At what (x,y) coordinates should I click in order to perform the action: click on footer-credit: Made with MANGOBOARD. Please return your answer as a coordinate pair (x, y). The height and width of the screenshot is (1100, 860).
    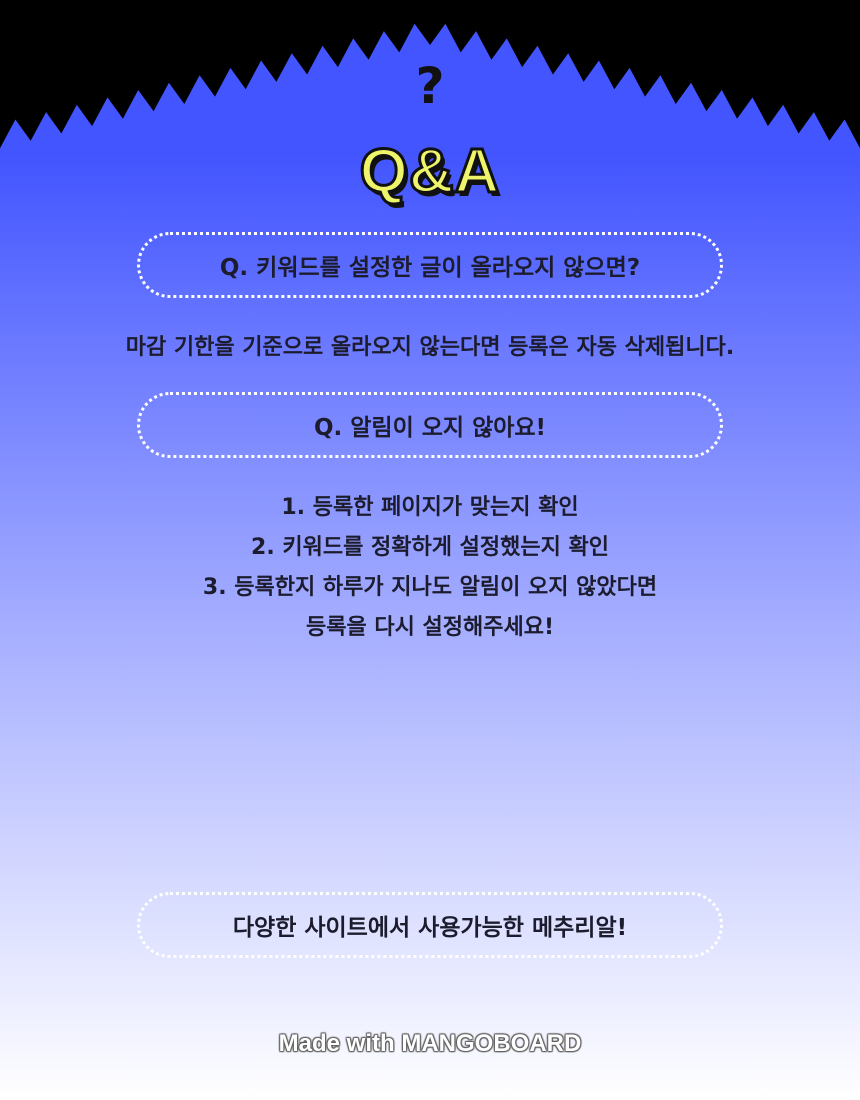
    Looking at the image, I should click on (430, 1043).